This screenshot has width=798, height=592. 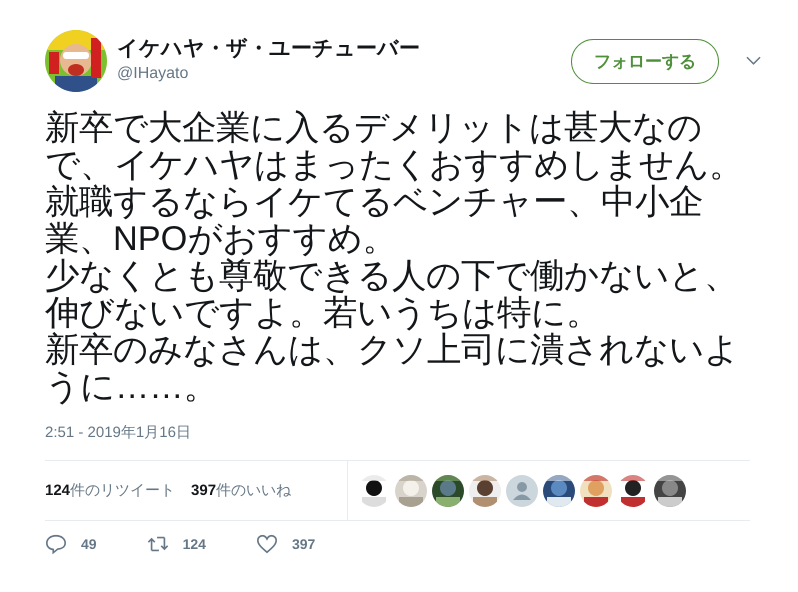 What do you see at coordinates (118, 433) in the screenshot?
I see `timestamp: 2:51 - 2019年1月16日` at bounding box center [118, 433].